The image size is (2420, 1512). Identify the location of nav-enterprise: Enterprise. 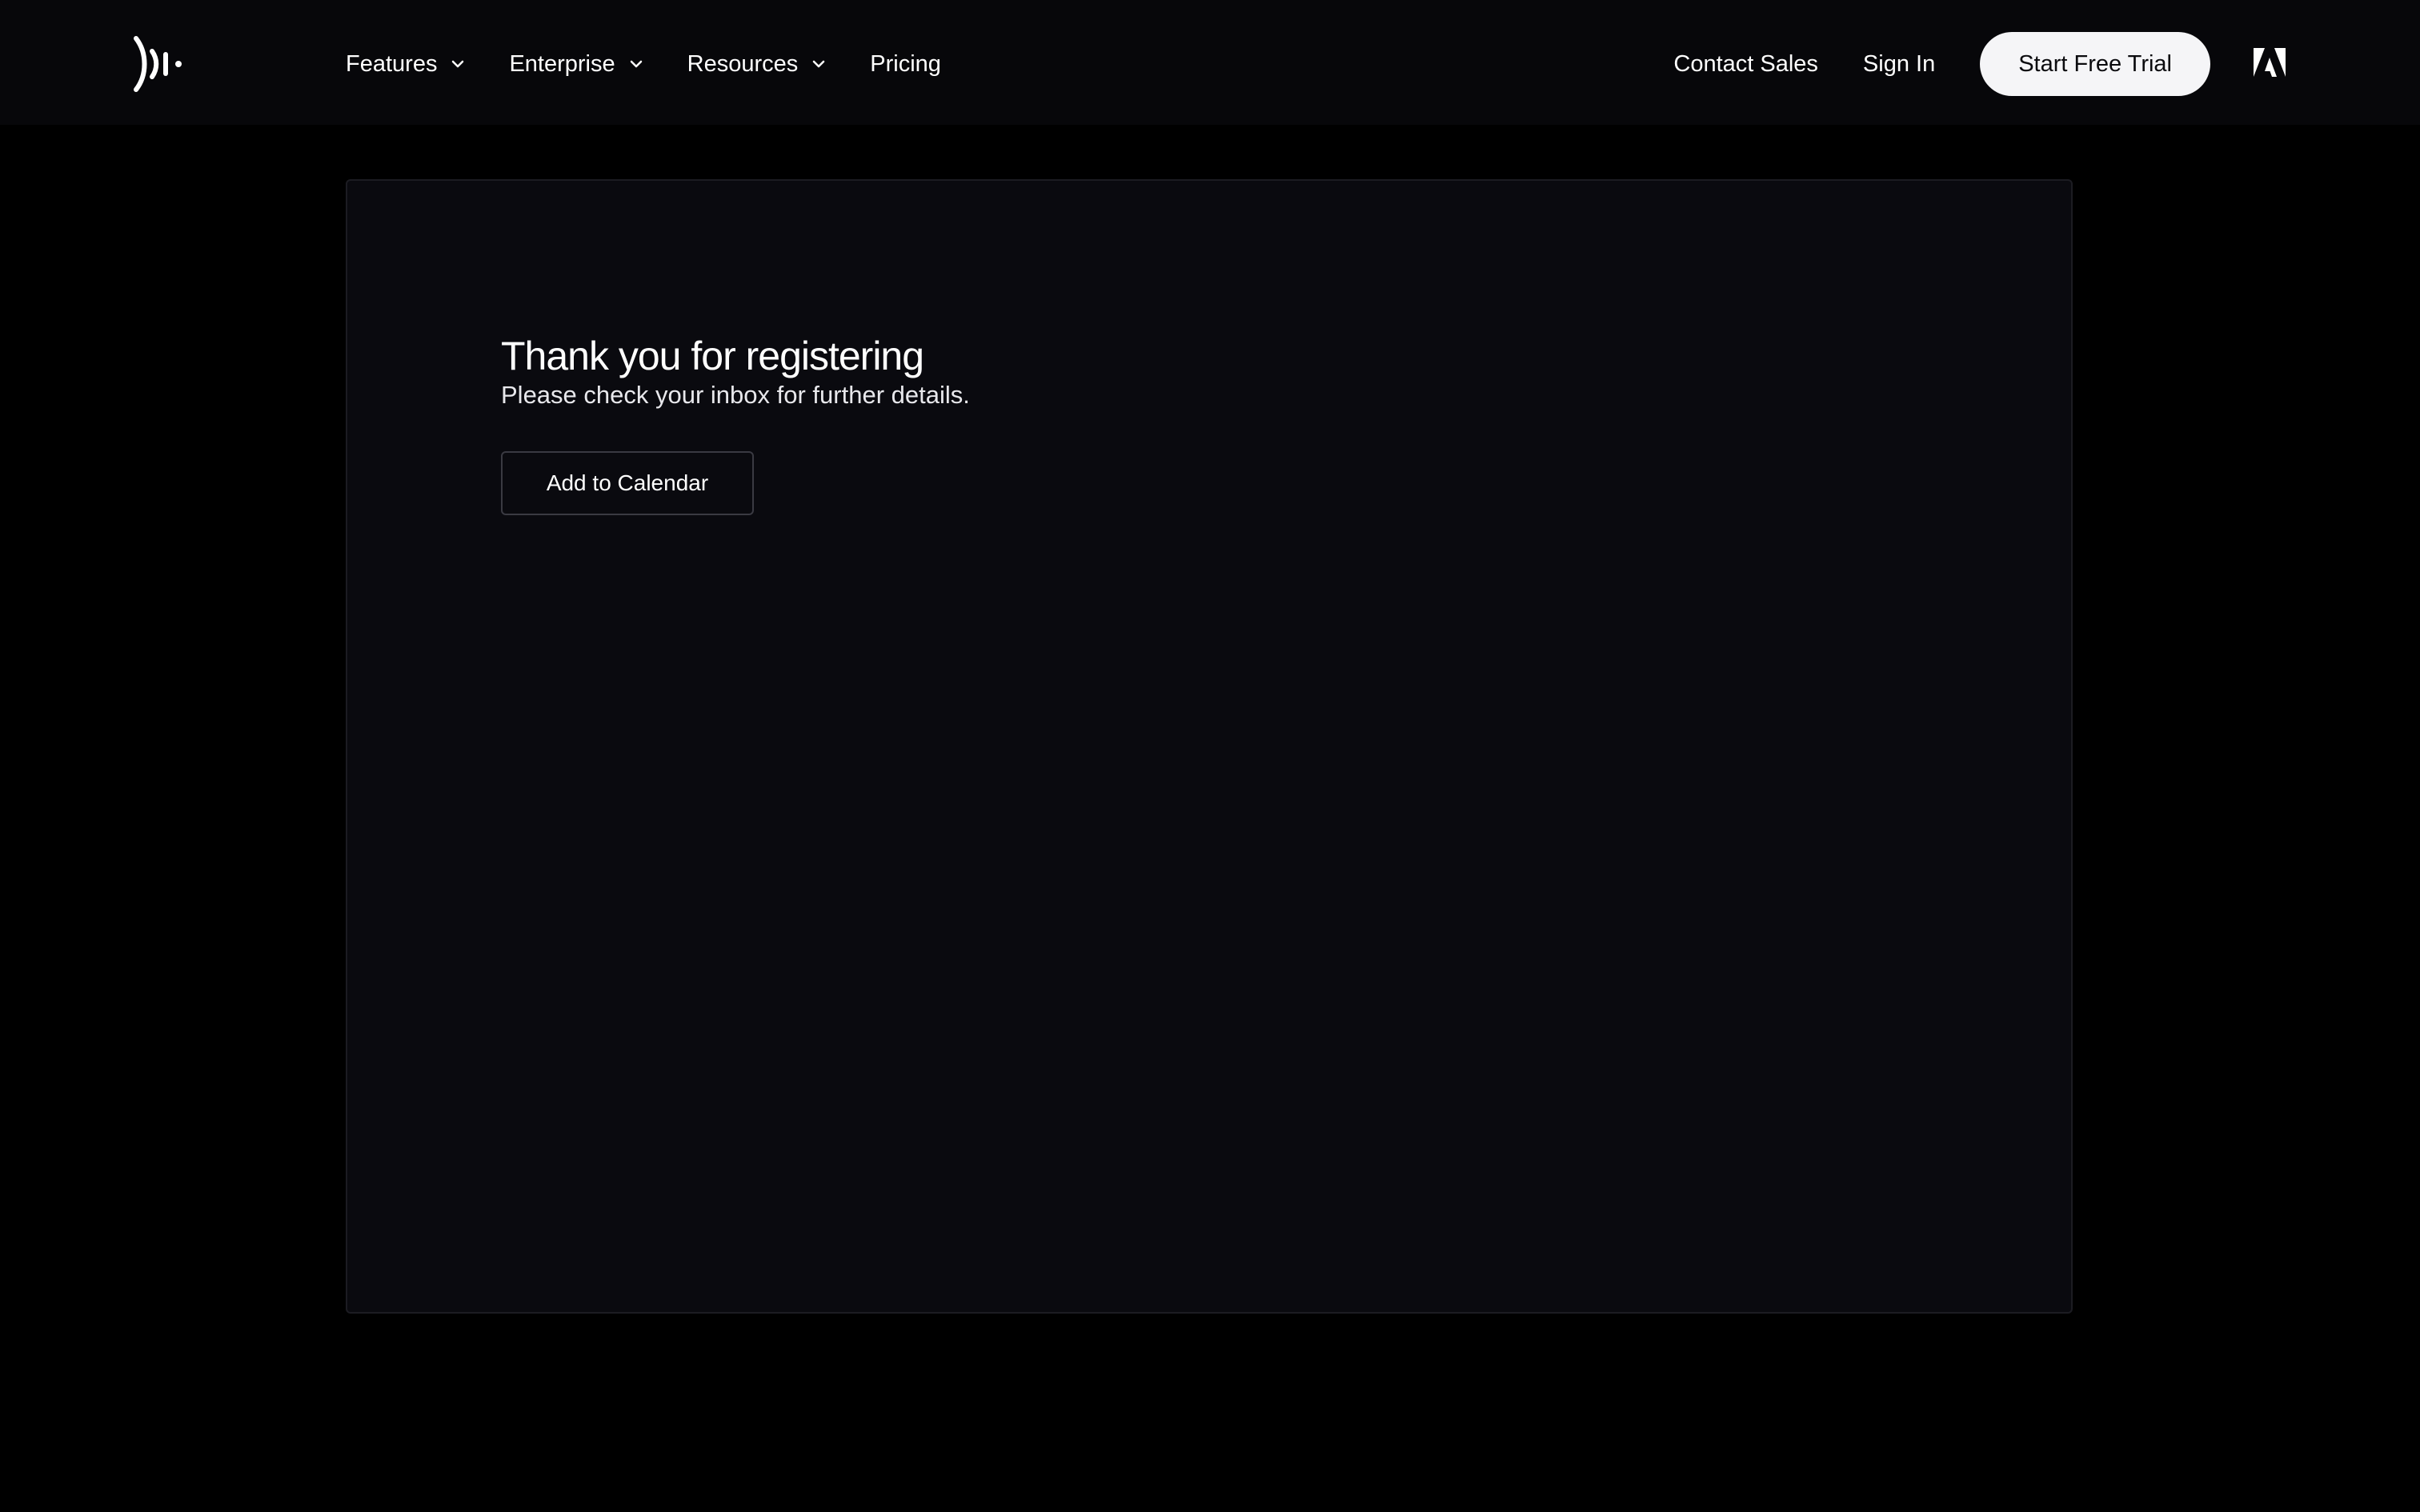
(575, 64).